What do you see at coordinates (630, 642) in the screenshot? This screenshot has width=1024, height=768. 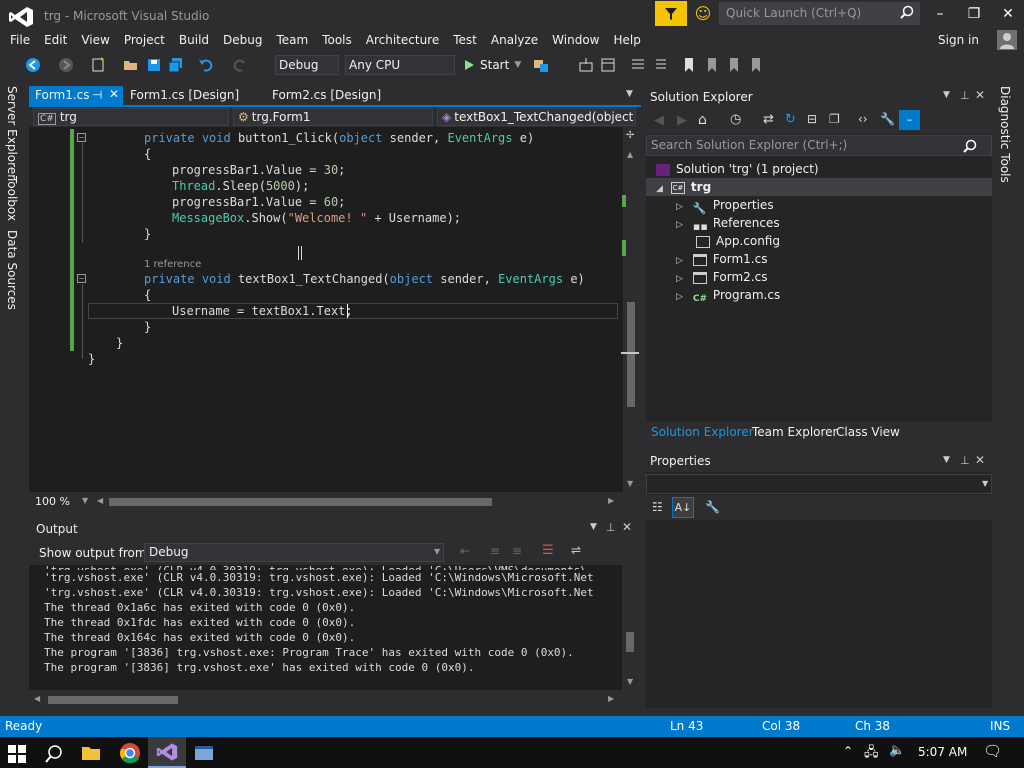 I see `output-scroll-thumb` at bounding box center [630, 642].